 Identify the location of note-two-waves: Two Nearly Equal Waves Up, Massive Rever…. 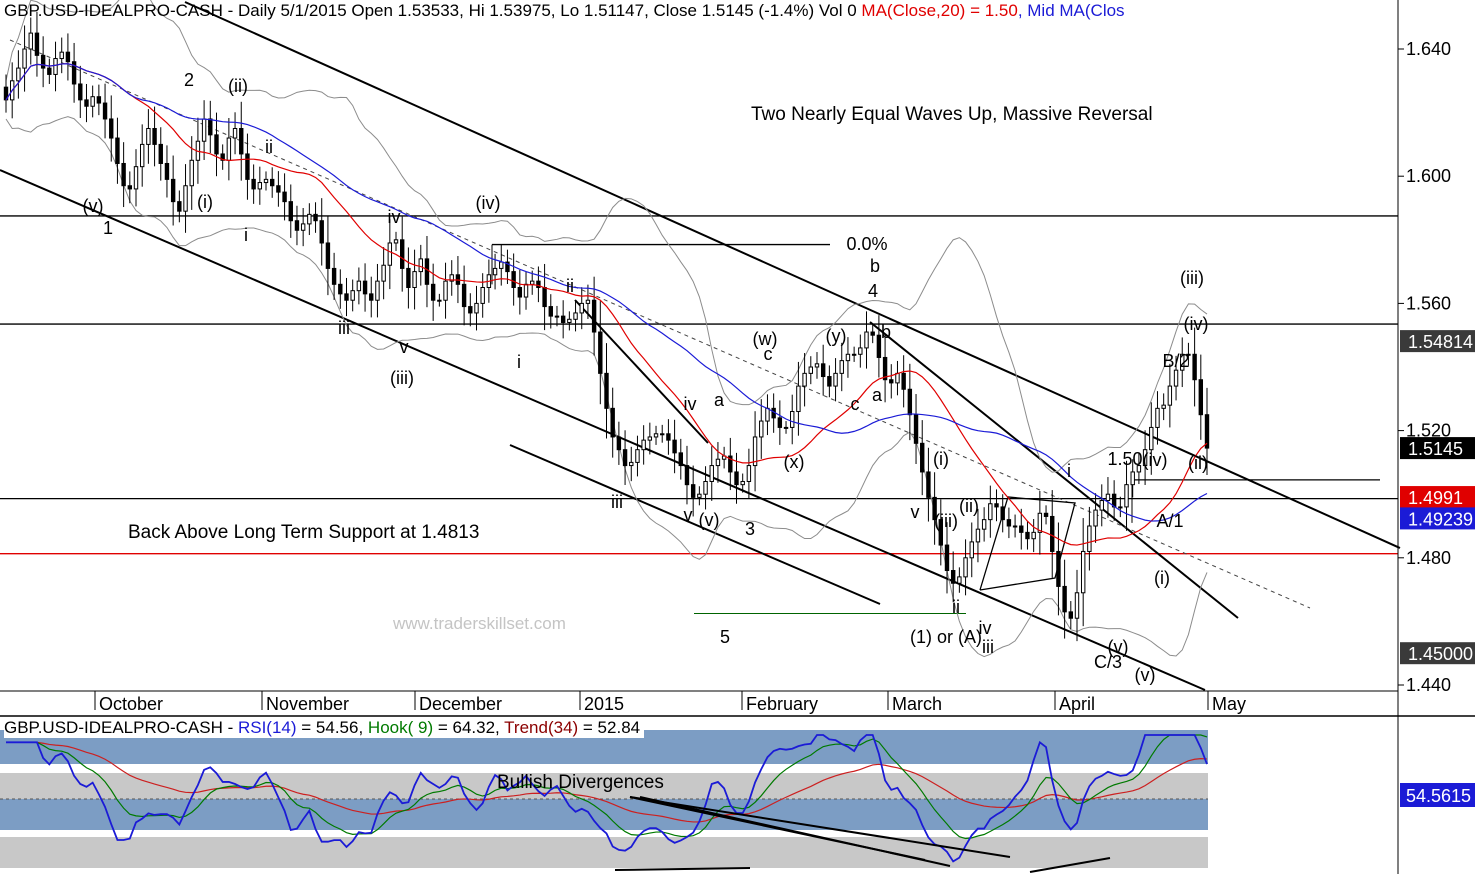
(952, 114).